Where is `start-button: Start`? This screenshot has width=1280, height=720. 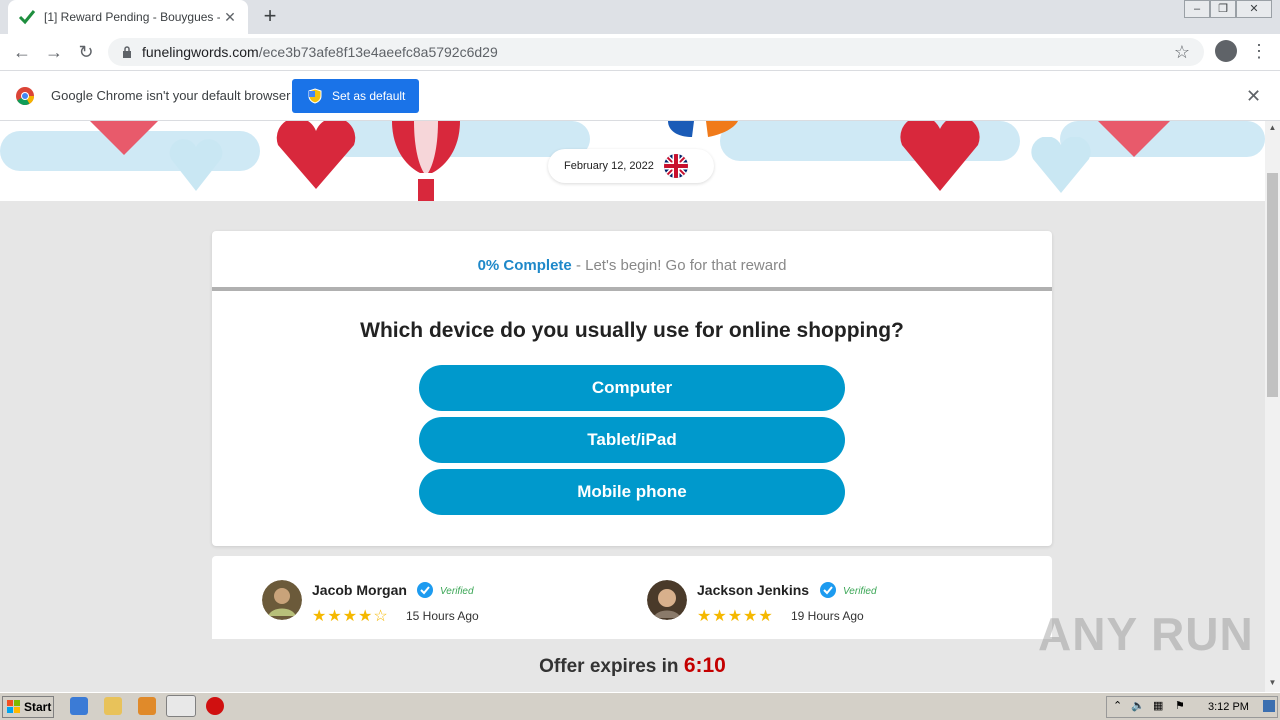
start-button: Start is located at coordinates (28, 707).